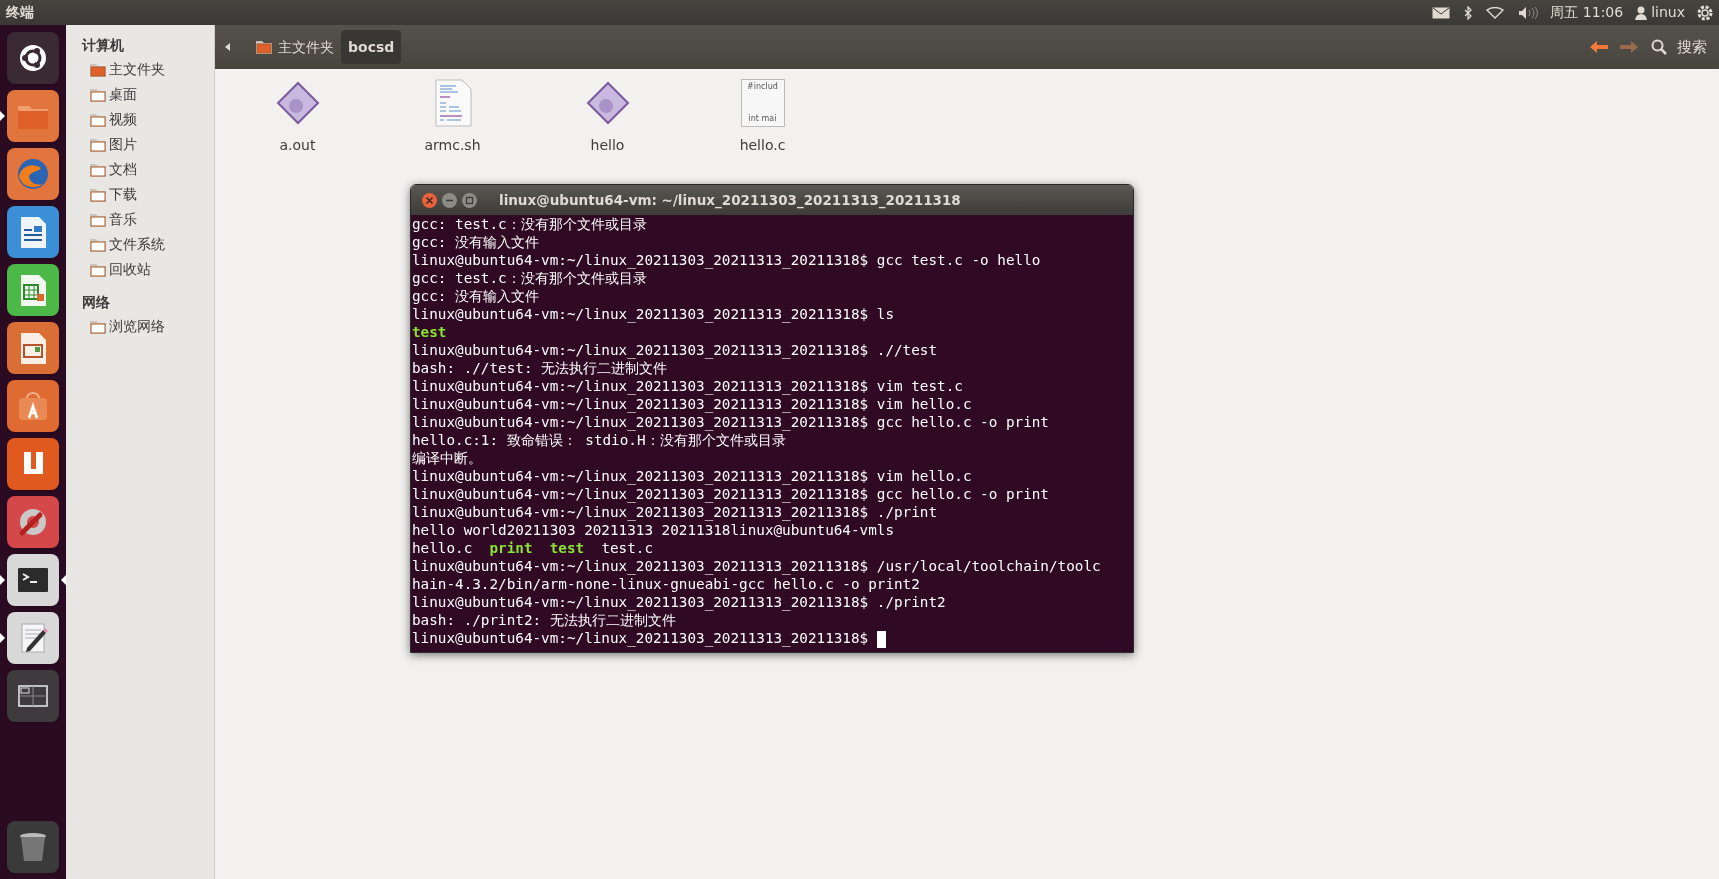 The width and height of the screenshot is (1719, 879). Describe the element at coordinates (469, 200) in the screenshot. I see `maximize-icon` at that location.